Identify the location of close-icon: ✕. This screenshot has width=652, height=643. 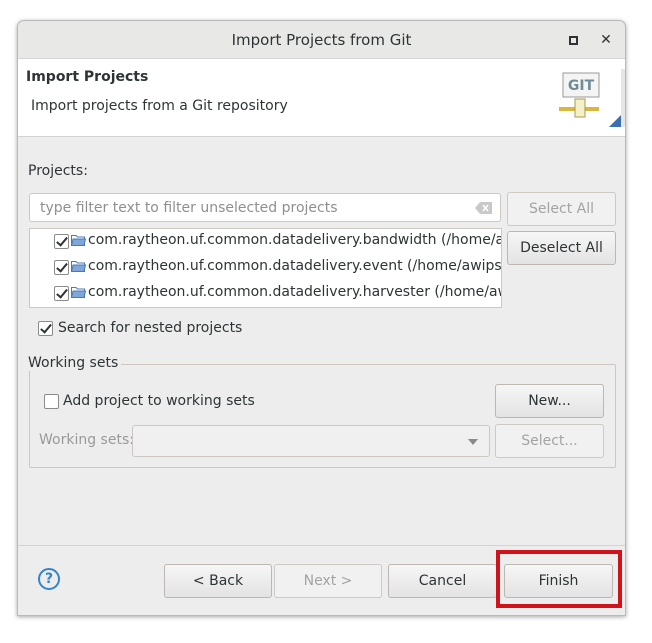
(606, 40).